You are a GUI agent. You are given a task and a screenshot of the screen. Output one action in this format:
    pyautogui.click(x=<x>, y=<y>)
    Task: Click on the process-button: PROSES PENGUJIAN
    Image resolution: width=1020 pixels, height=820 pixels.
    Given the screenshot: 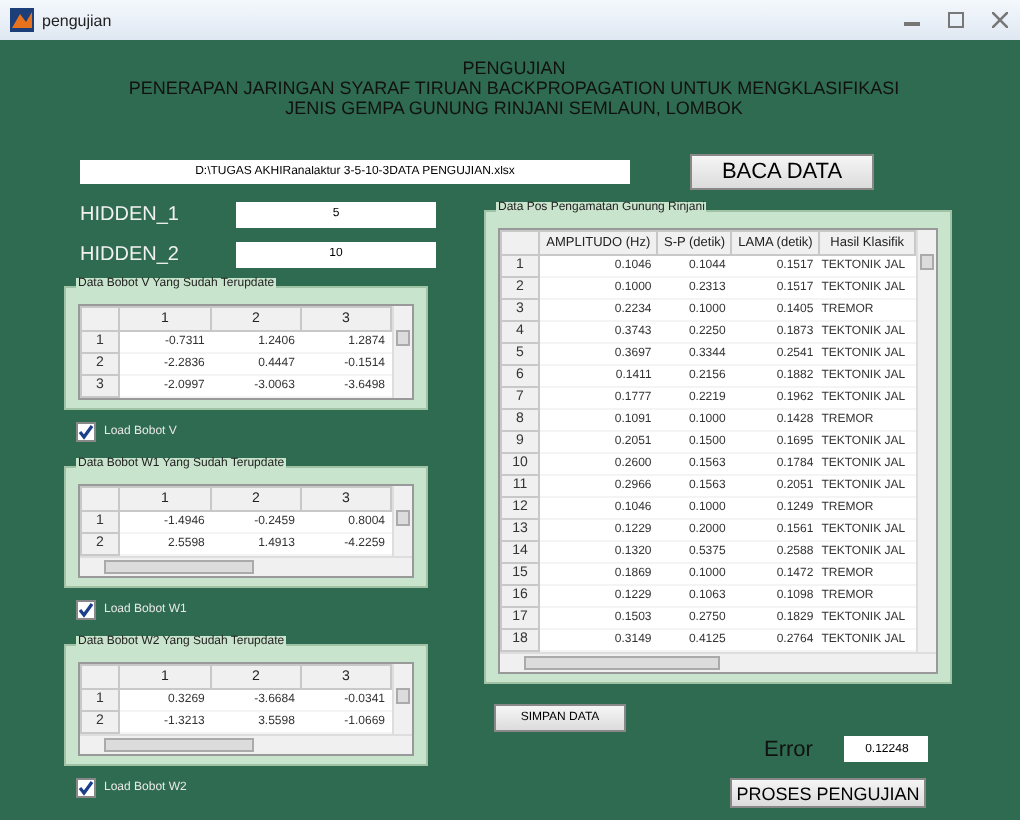 What is the action you would take?
    pyautogui.click(x=828, y=793)
    